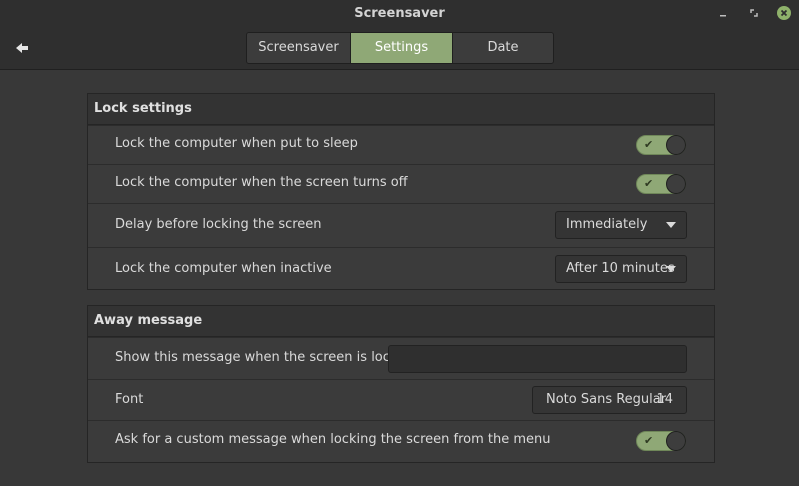 The image size is (799, 486). Describe the element at coordinates (218, 224) in the screenshot. I see `row-label: Delay before locking the screen` at that location.